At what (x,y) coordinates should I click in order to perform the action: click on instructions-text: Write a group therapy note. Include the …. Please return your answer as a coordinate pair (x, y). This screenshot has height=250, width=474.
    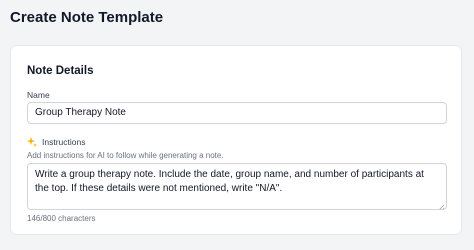
    Looking at the image, I should click on (229, 181).